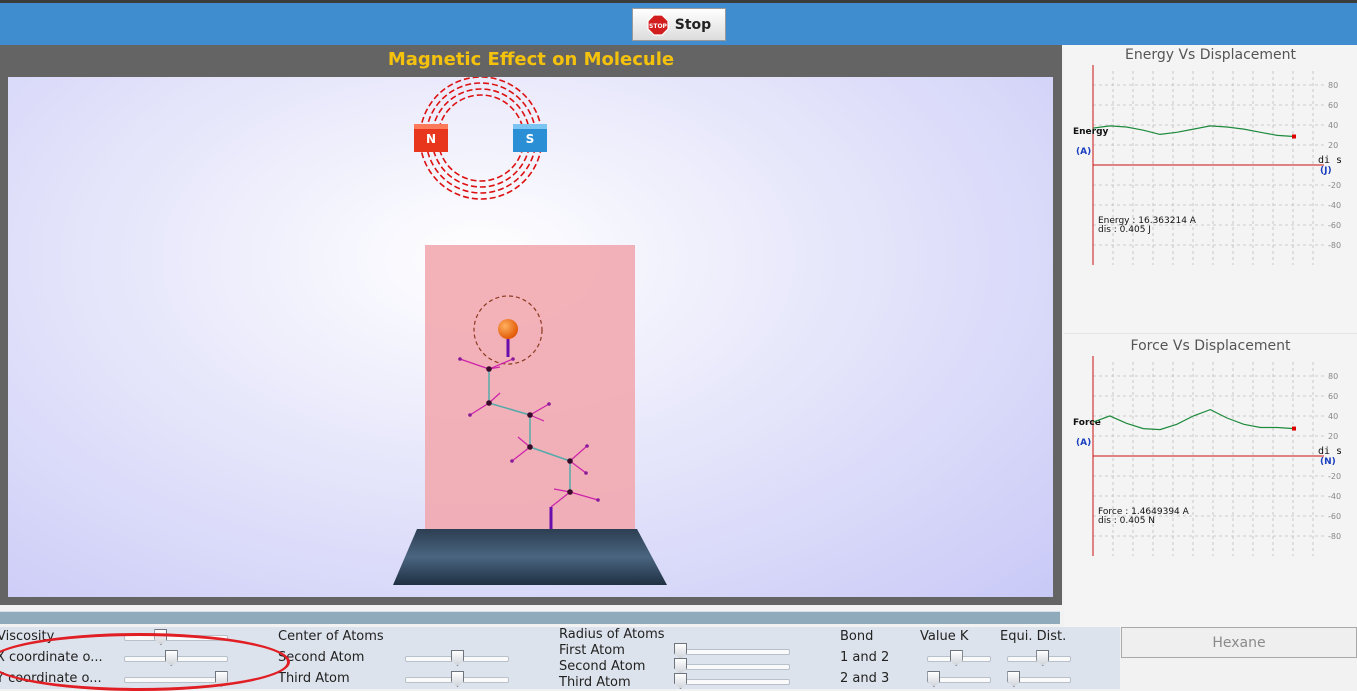 This screenshot has width=1357, height=691. What do you see at coordinates (530, 557) in the screenshot?
I see `molecule-base-platform` at bounding box center [530, 557].